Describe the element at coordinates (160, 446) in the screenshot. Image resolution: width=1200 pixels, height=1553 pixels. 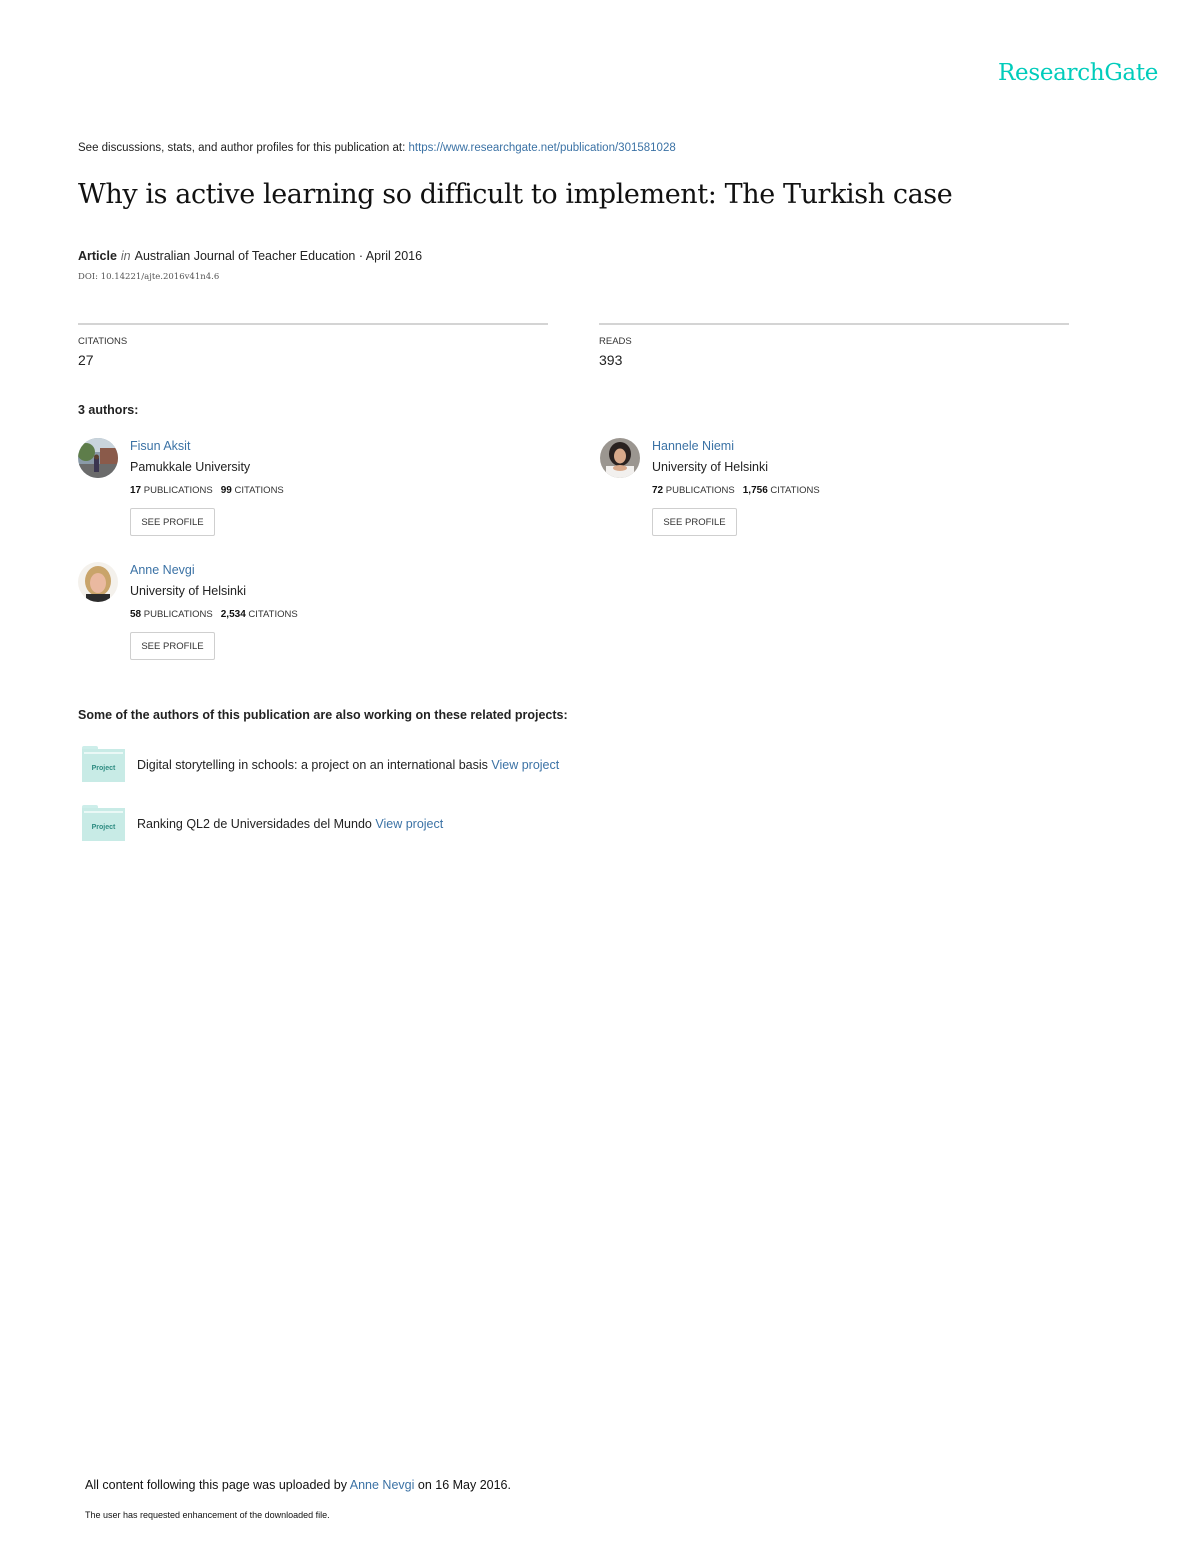
I see `author-name-link: Fisun Aksit` at that location.